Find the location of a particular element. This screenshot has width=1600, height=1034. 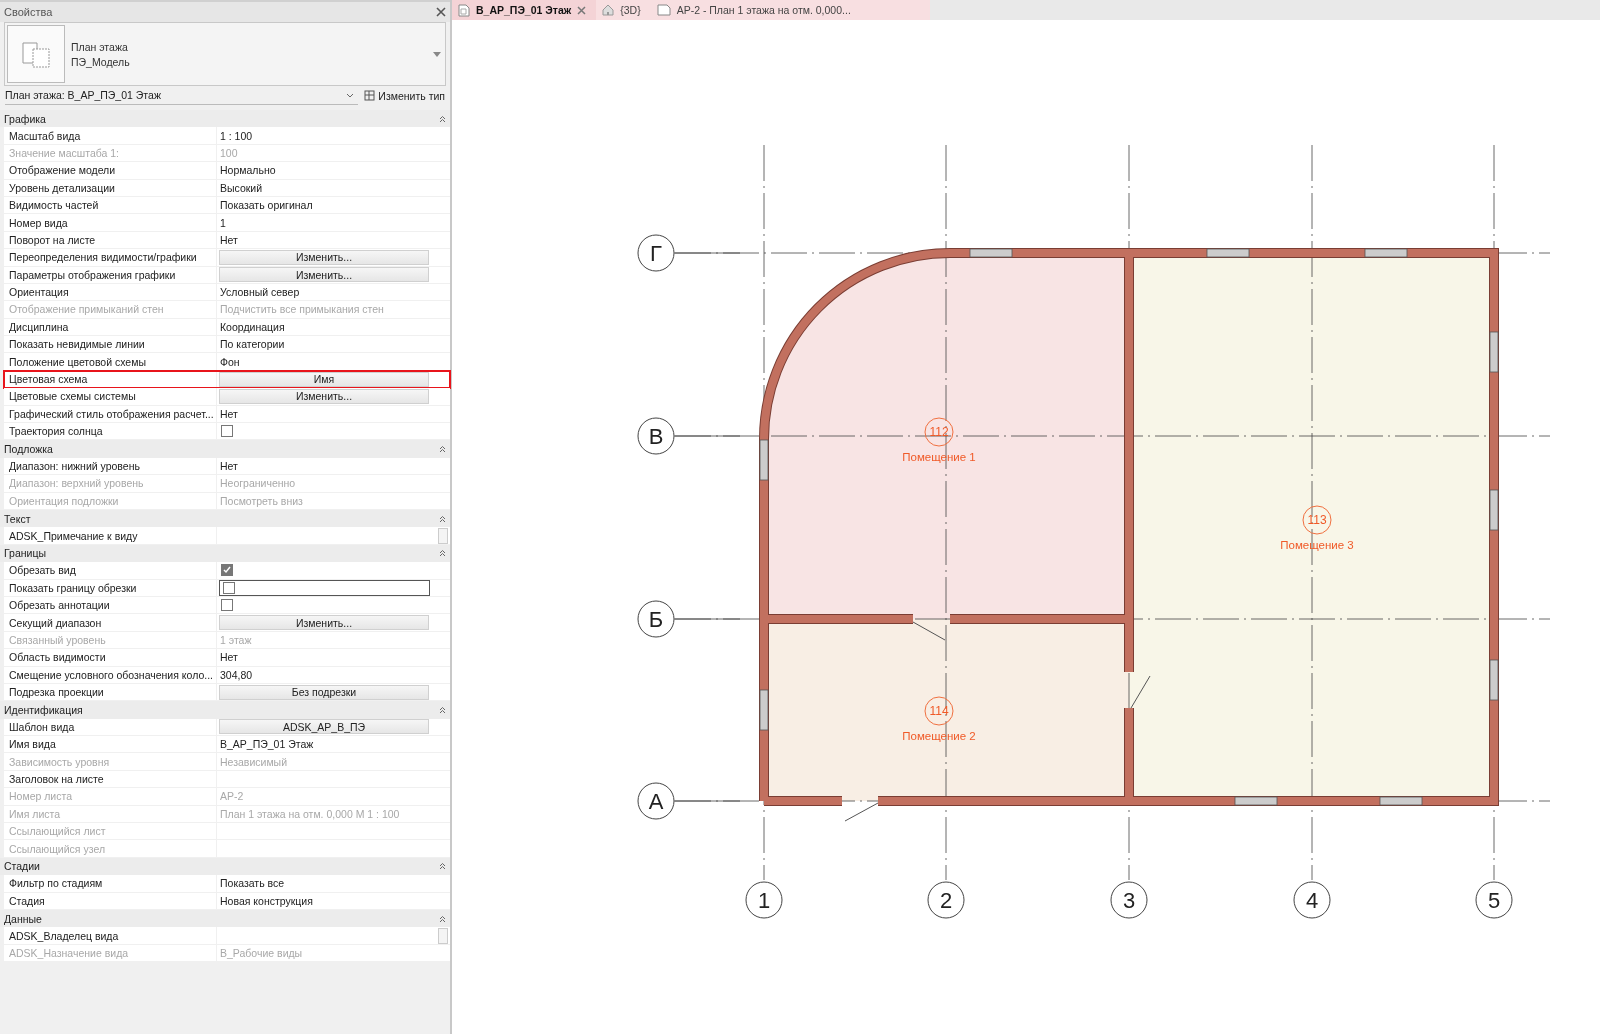

property-label: Ссылающийся лист is located at coordinates (110, 831).